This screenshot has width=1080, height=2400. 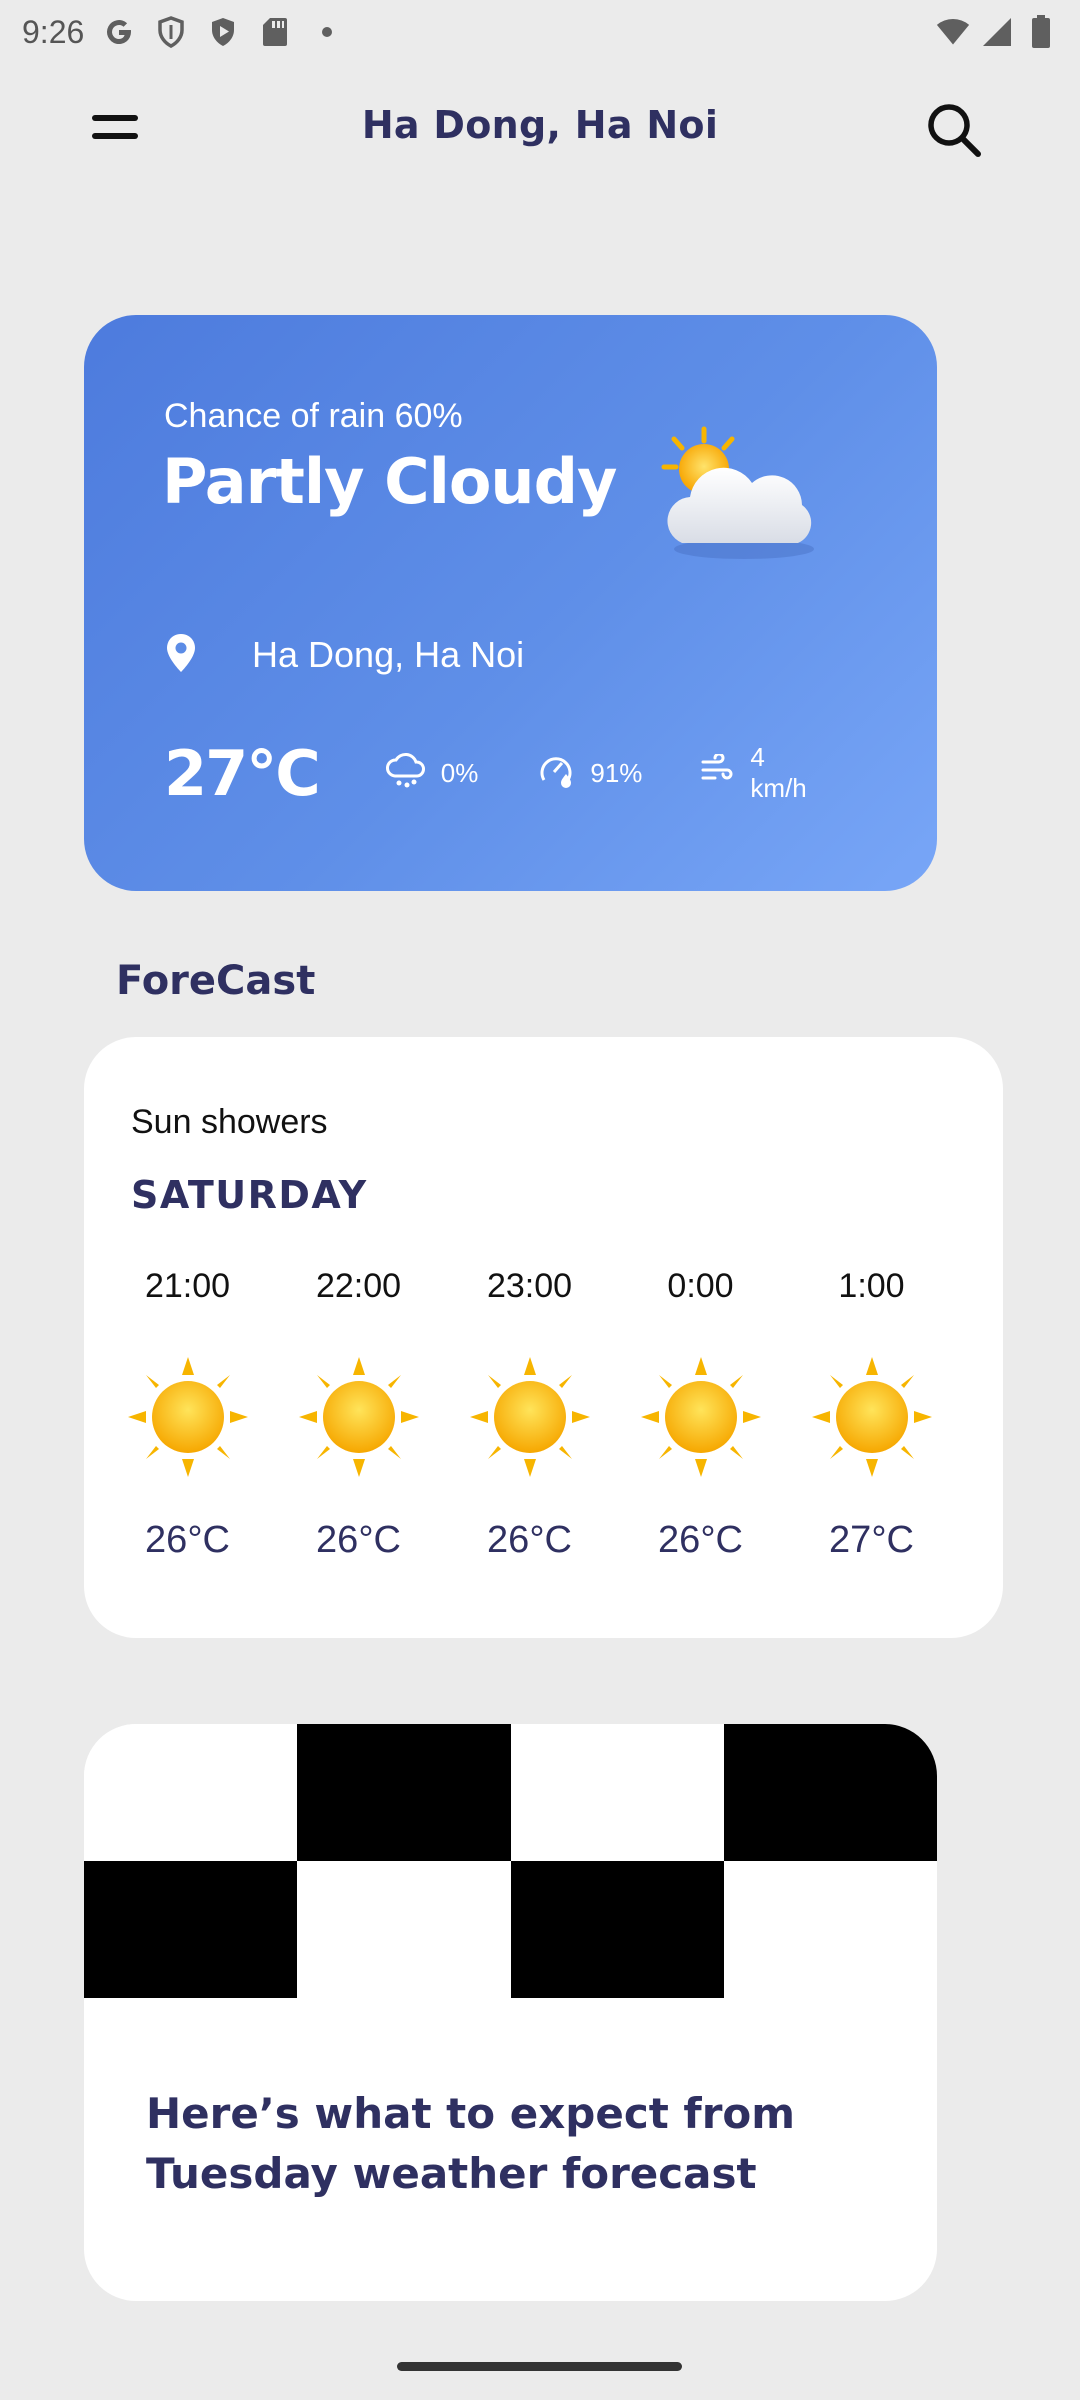 What do you see at coordinates (589, 773) in the screenshot?
I see `humidity-stat: 91%` at bounding box center [589, 773].